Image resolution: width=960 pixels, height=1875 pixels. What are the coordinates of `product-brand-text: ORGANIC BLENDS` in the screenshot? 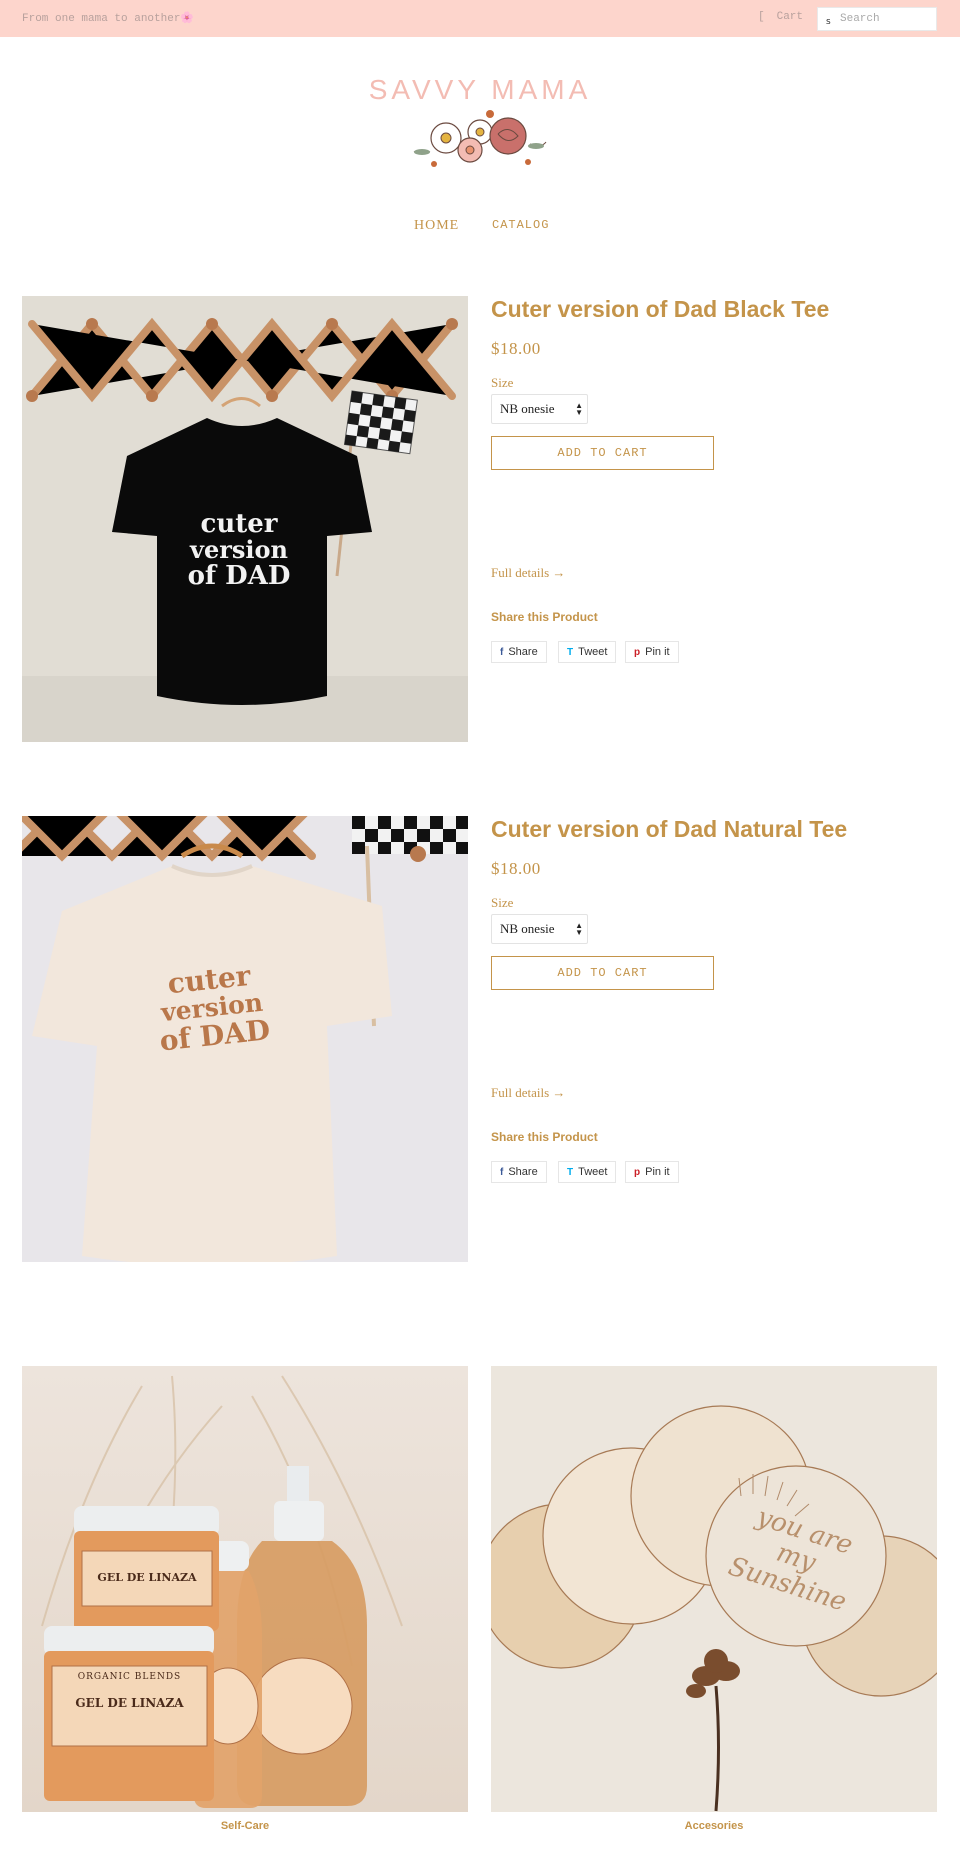 It's located at (129, 1677).